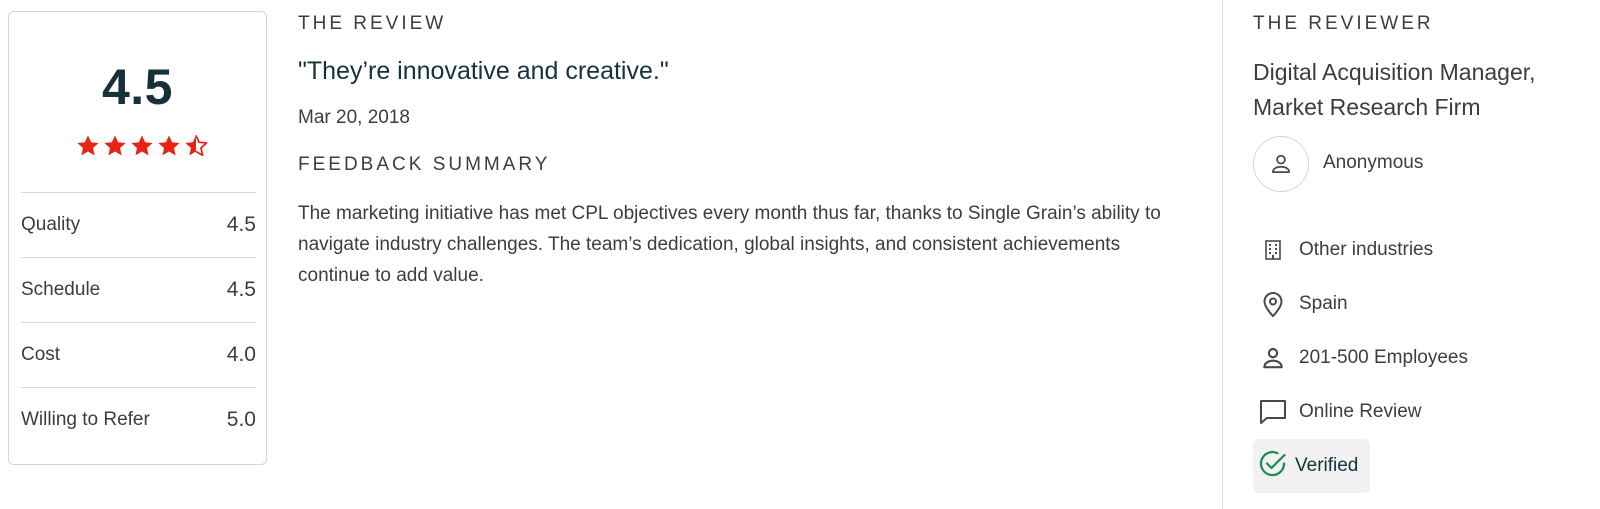 The image size is (1600, 509). I want to click on reviewer-industry: Other industries, so click(1345, 250).